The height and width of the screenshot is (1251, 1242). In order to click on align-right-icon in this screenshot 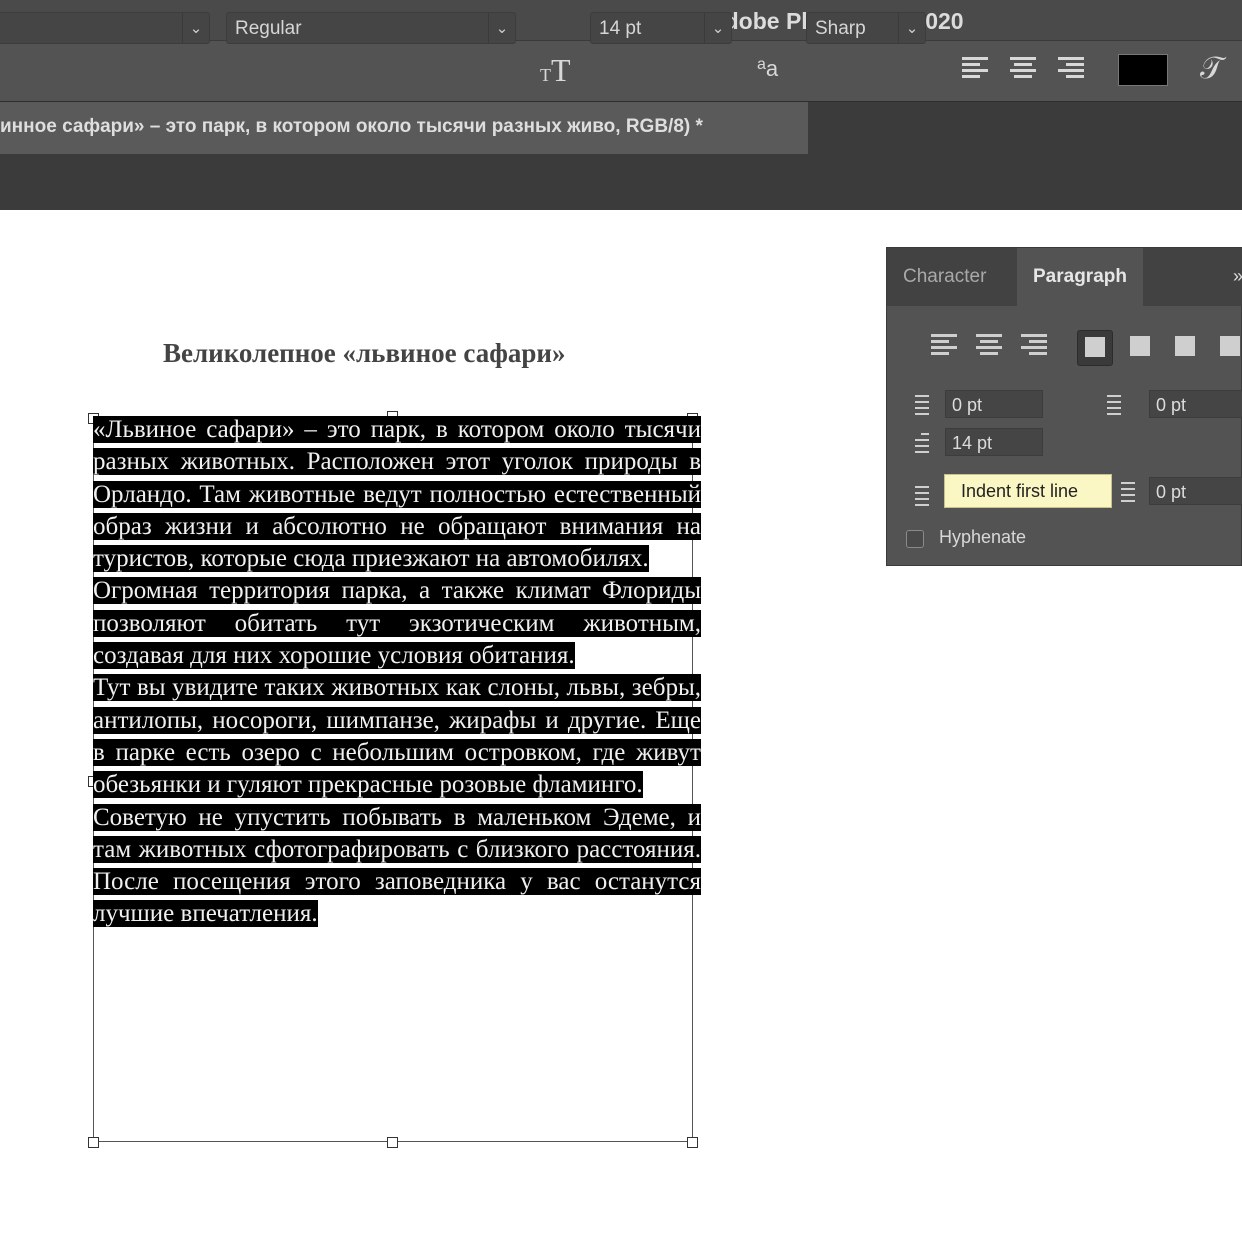, I will do `click(1071, 68)`.